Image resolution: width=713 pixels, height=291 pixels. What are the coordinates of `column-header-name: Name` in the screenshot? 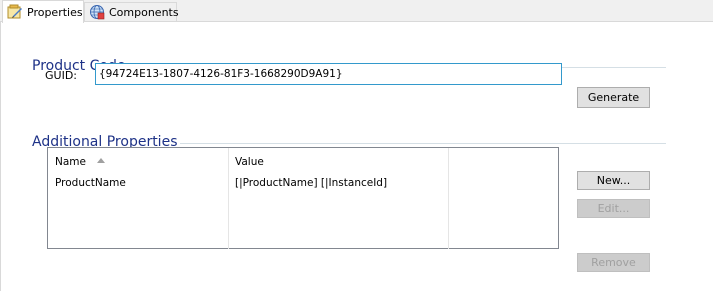 It's located at (70, 162).